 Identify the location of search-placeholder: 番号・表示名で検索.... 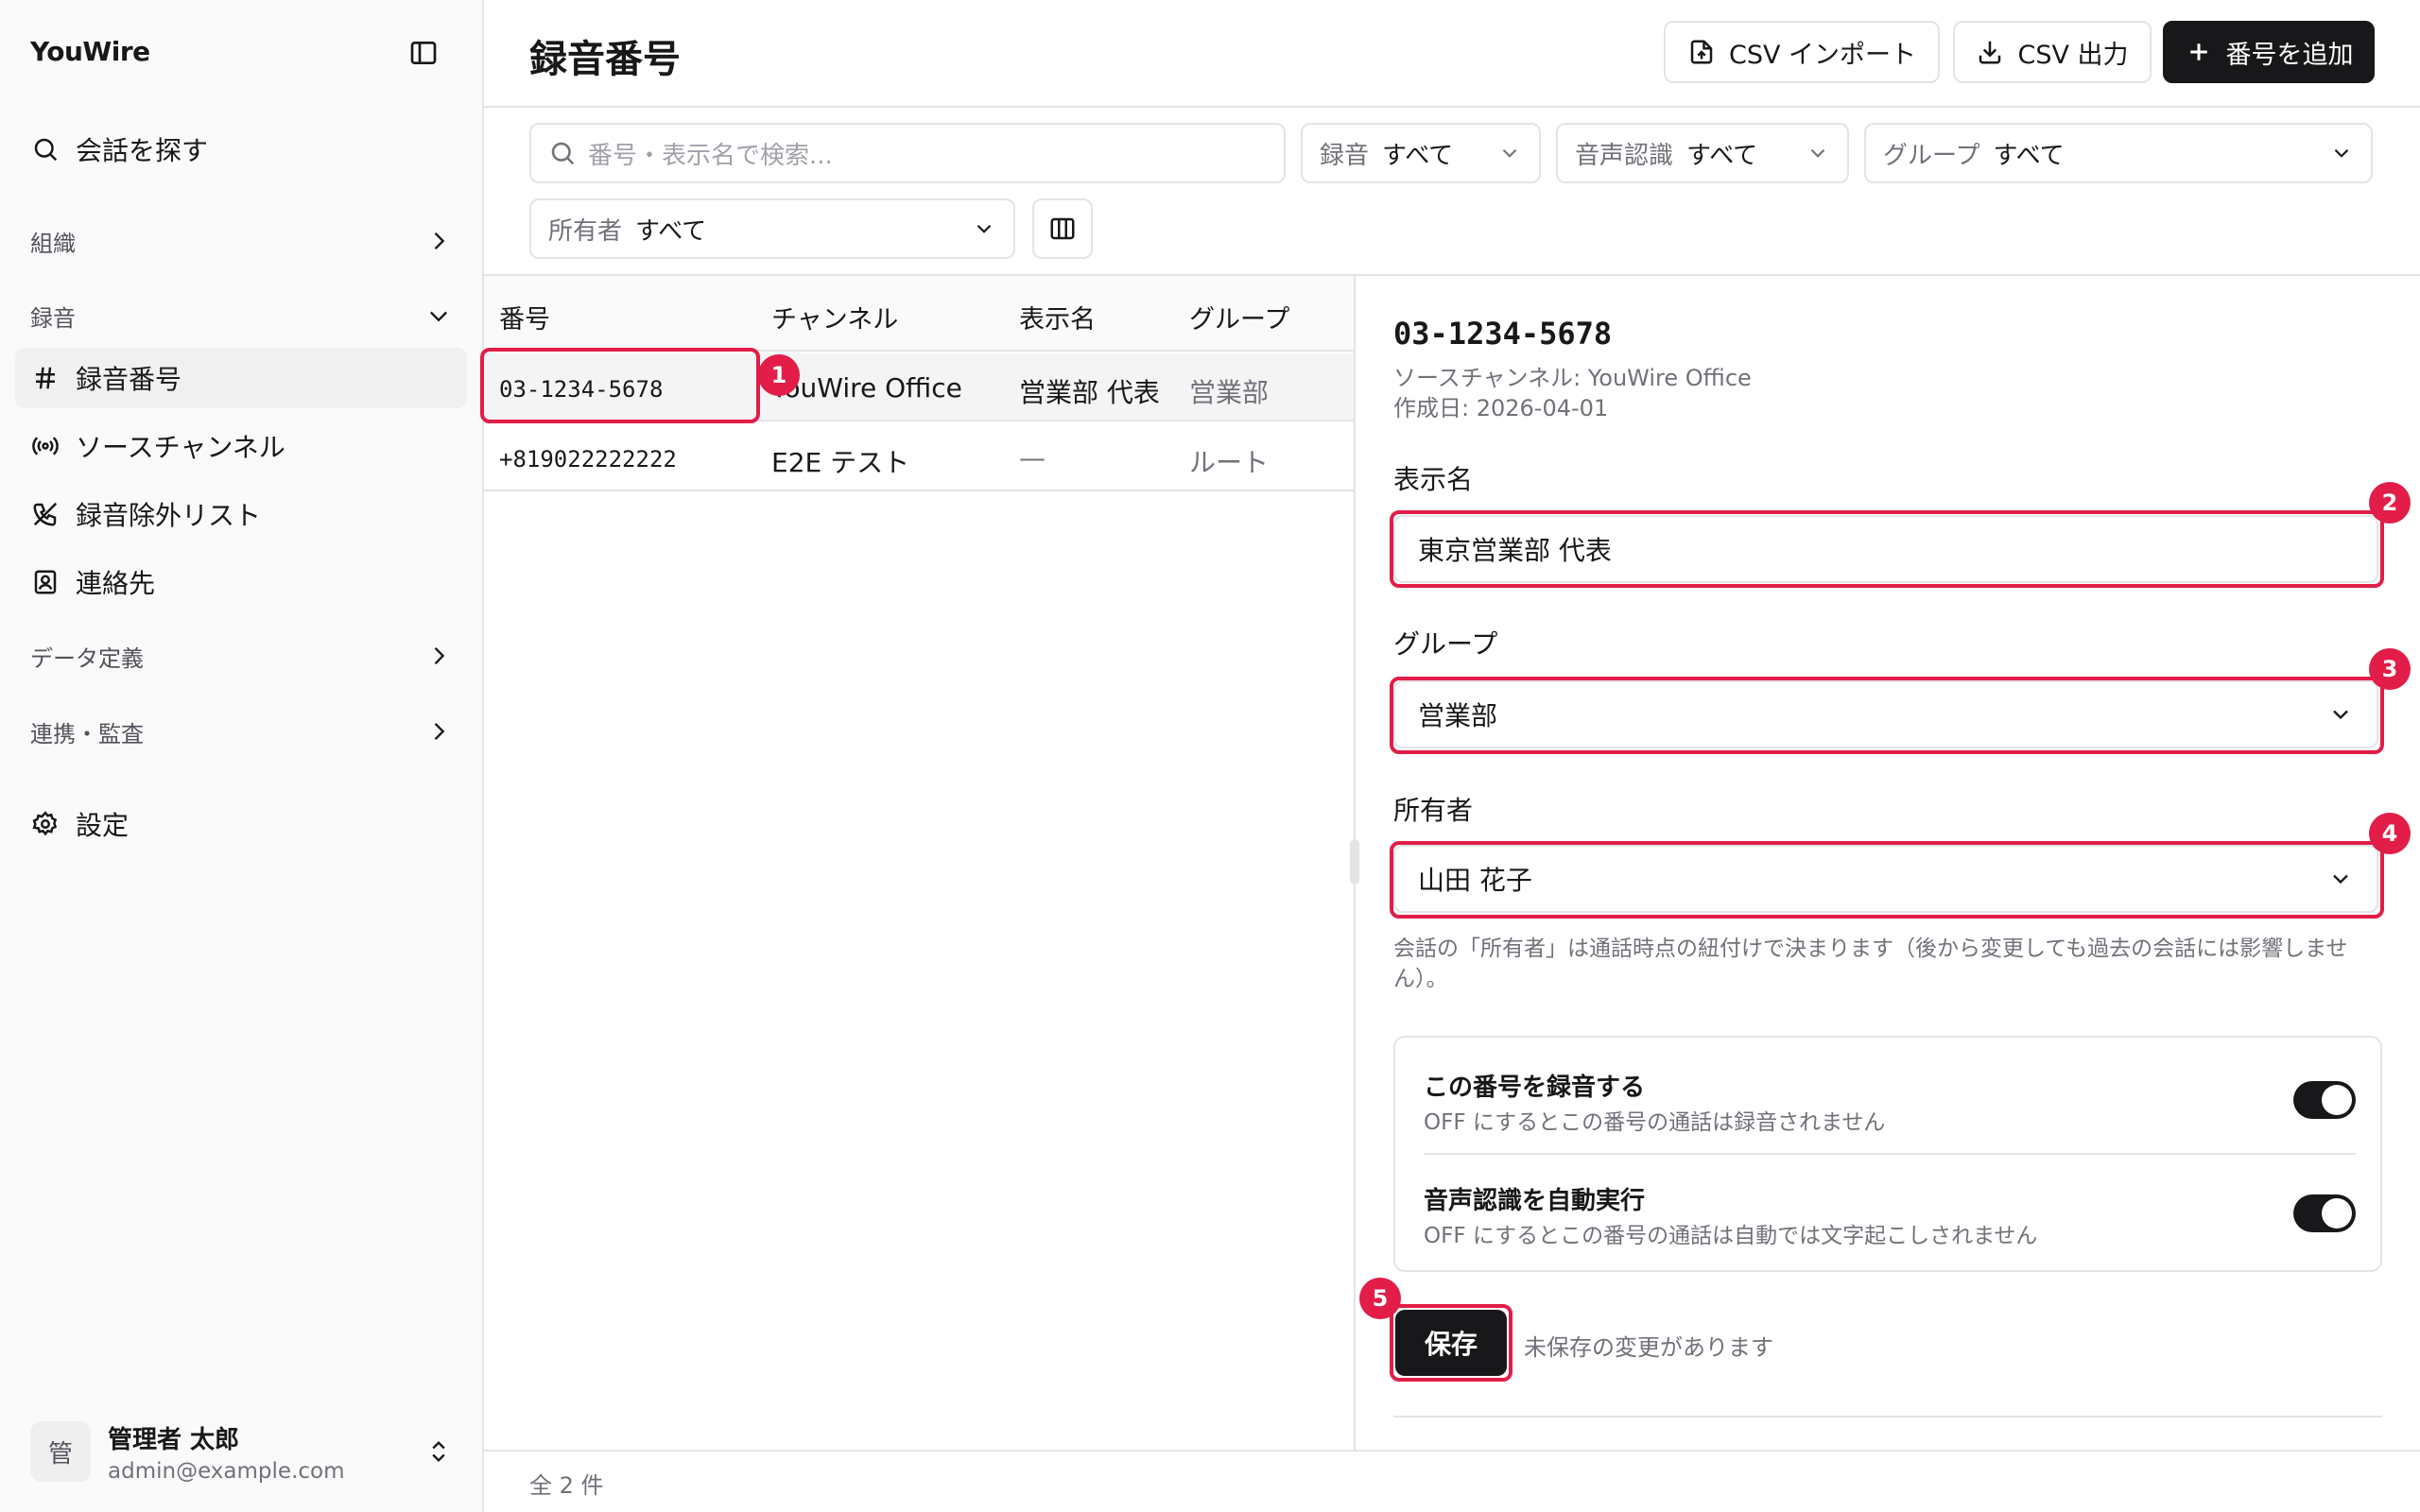
(710, 155).